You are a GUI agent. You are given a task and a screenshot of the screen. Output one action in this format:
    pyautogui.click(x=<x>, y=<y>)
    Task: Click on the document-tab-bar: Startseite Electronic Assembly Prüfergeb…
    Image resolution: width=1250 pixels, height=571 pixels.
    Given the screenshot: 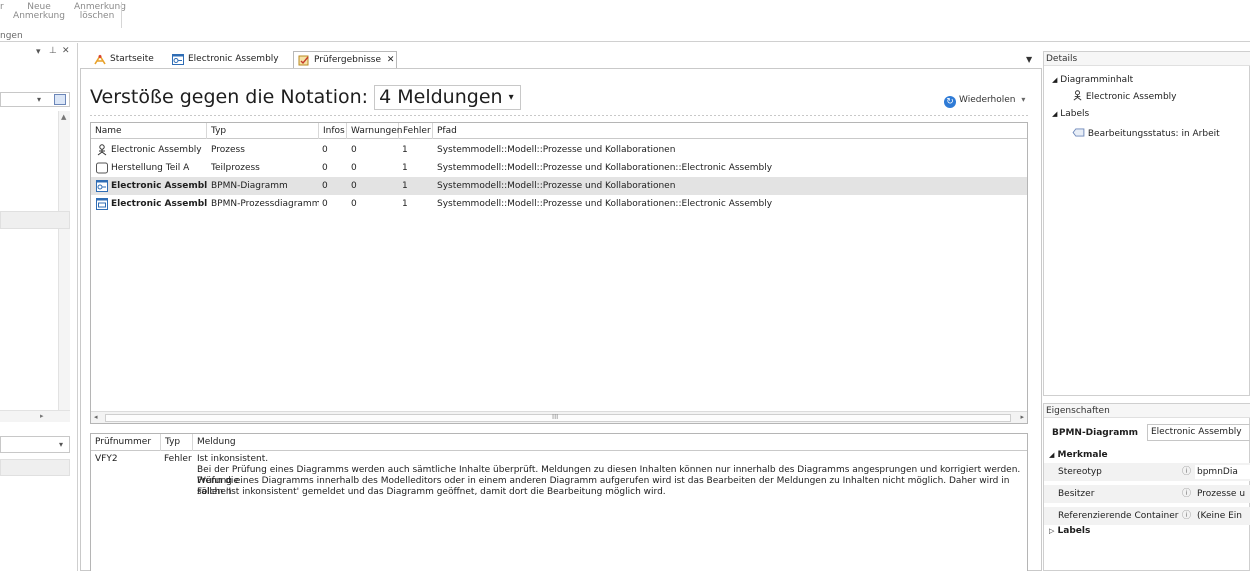 What is the action you would take?
    pyautogui.click(x=561, y=59)
    